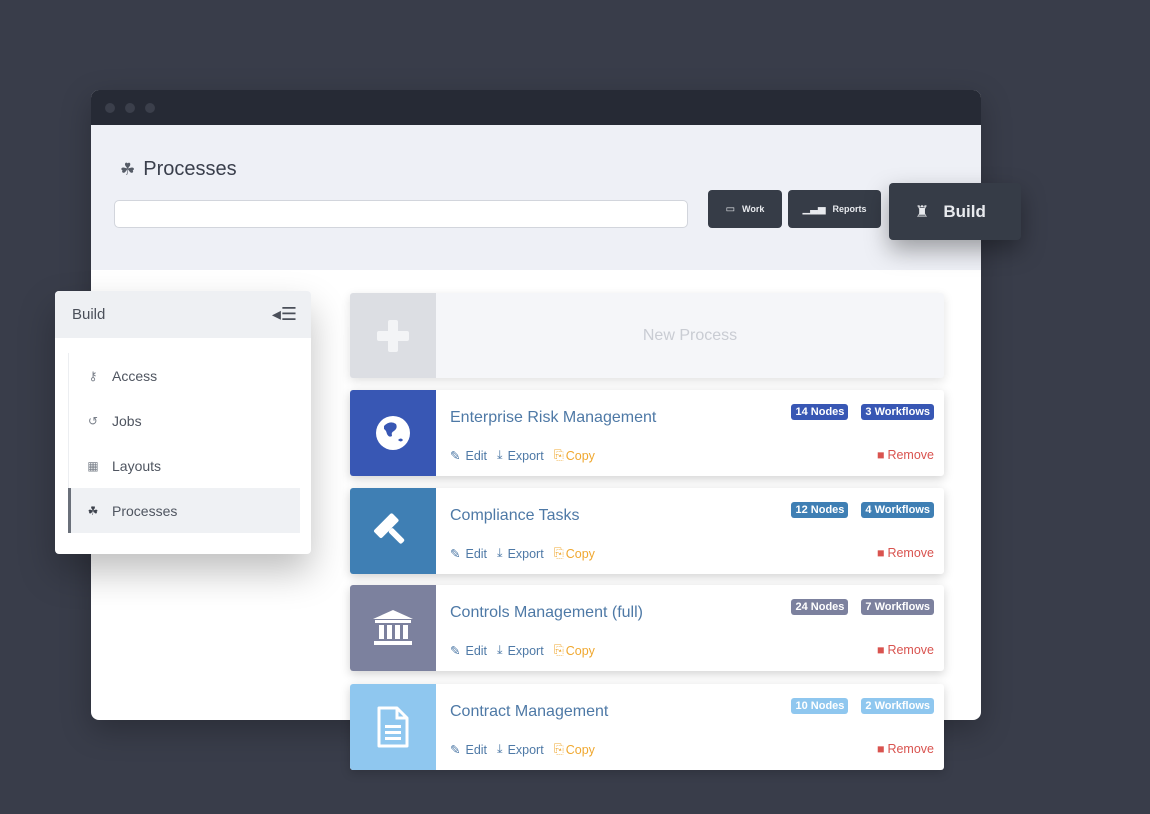 The image size is (1150, 814). What do you see at coordinates (127, 420) in the screenshot?
I see `sidebar-item-label: Jobs` at bounding box center [127, 420].